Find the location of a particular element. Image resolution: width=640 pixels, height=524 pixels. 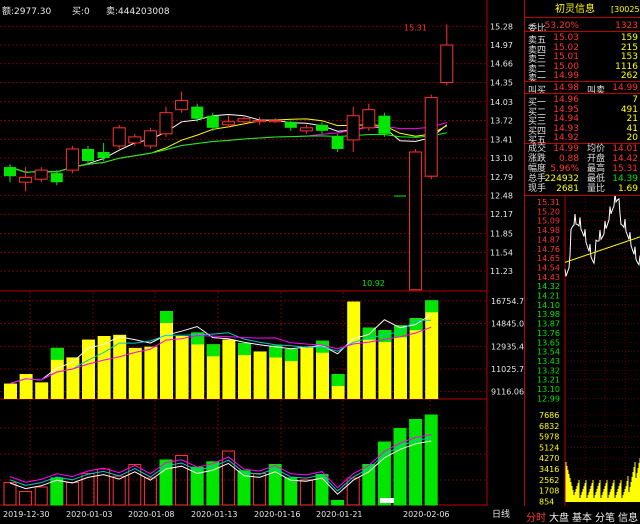

intraday-volume-tick: 5124 is located at coordinates (549, 447).